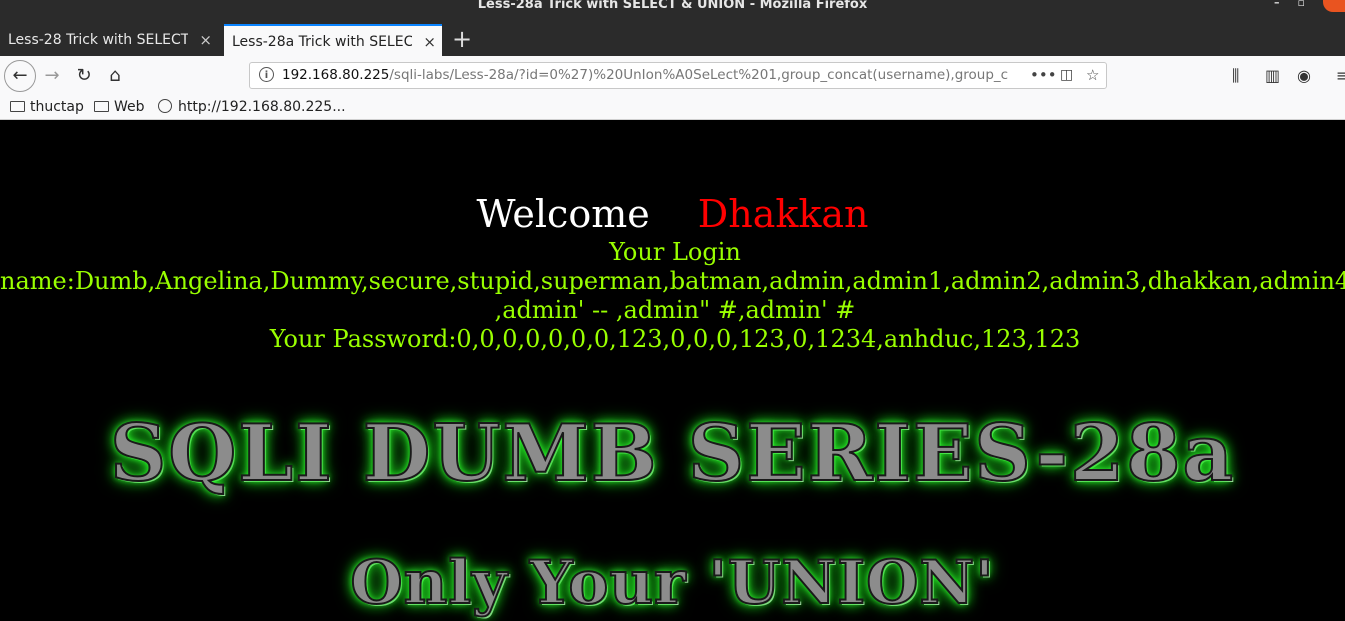 This screenshot has width=1345, height=621. What do you see at coordinates (266, 74) in the screenshot?
I see `site-info-icon: i` at bounding box center [266, 74].